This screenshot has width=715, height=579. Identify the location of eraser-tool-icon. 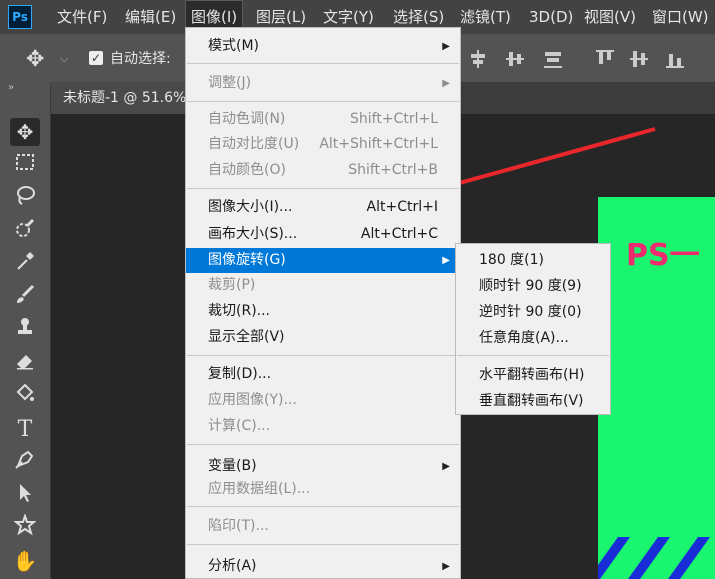
(25, 363).